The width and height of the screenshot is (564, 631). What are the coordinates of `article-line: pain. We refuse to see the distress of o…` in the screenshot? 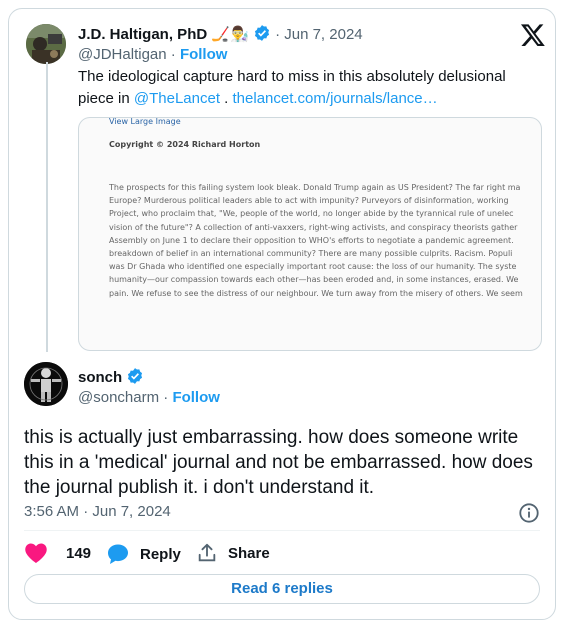 It's located at (316, 293).